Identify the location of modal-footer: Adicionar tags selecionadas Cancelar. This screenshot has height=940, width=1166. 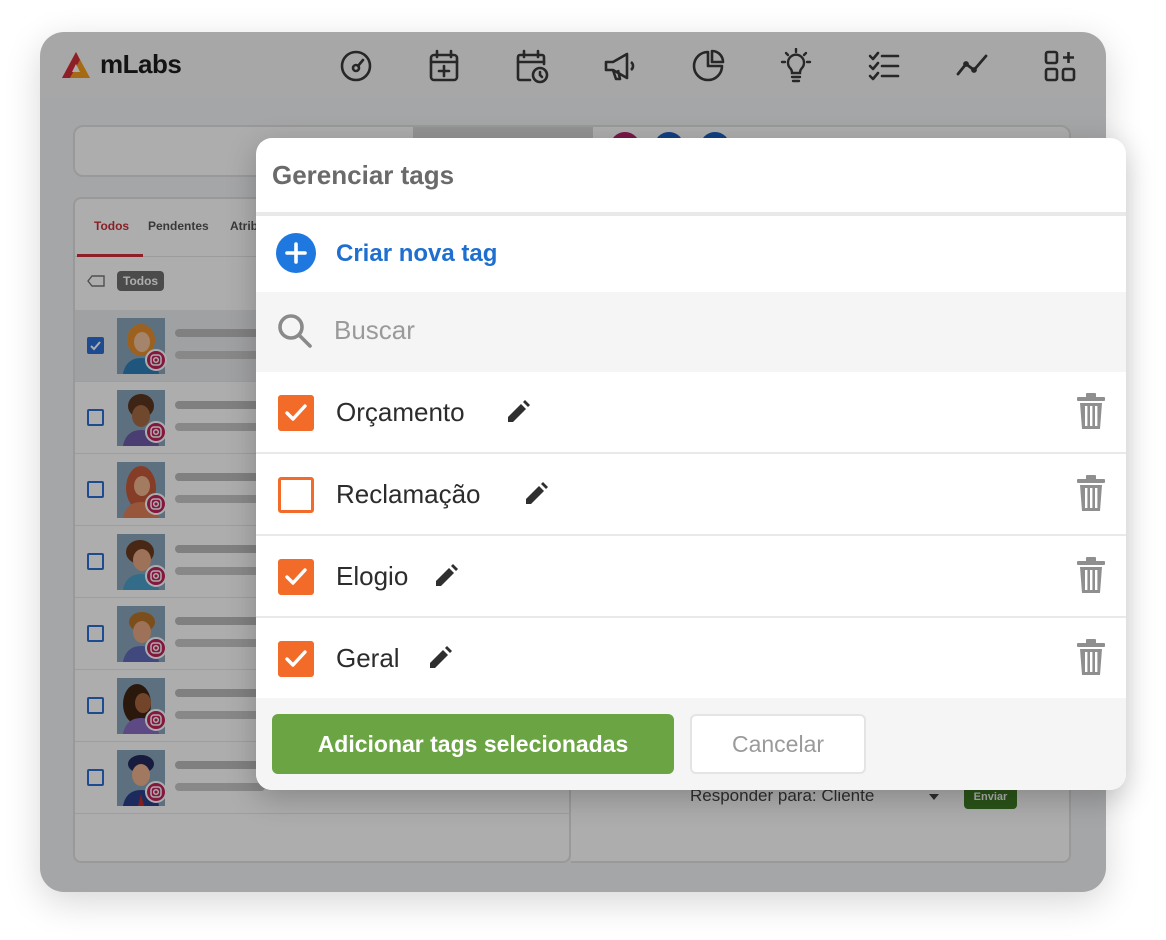
(691, 744).